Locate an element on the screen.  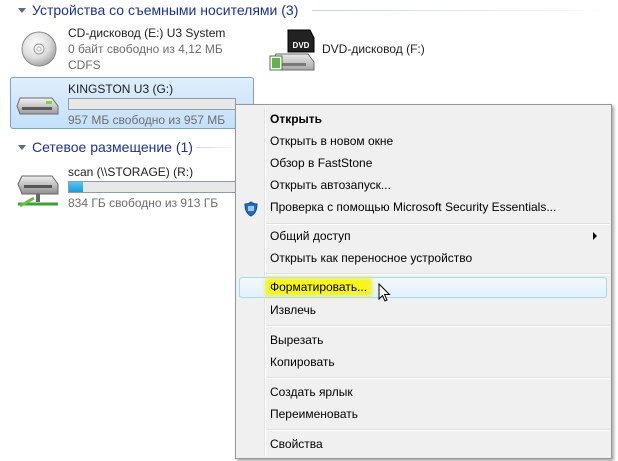
cd-drive-filesystem: CDFS is located at coordinates (84, 65).